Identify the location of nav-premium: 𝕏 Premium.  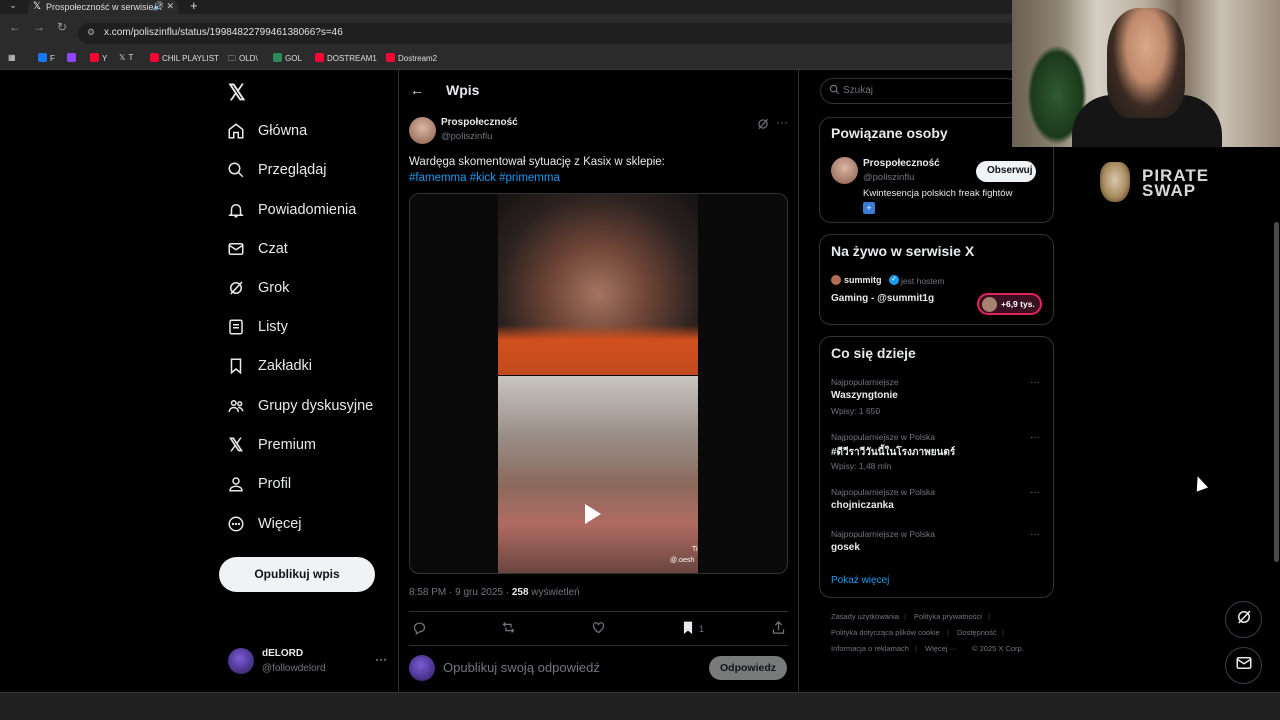
(311, 445).